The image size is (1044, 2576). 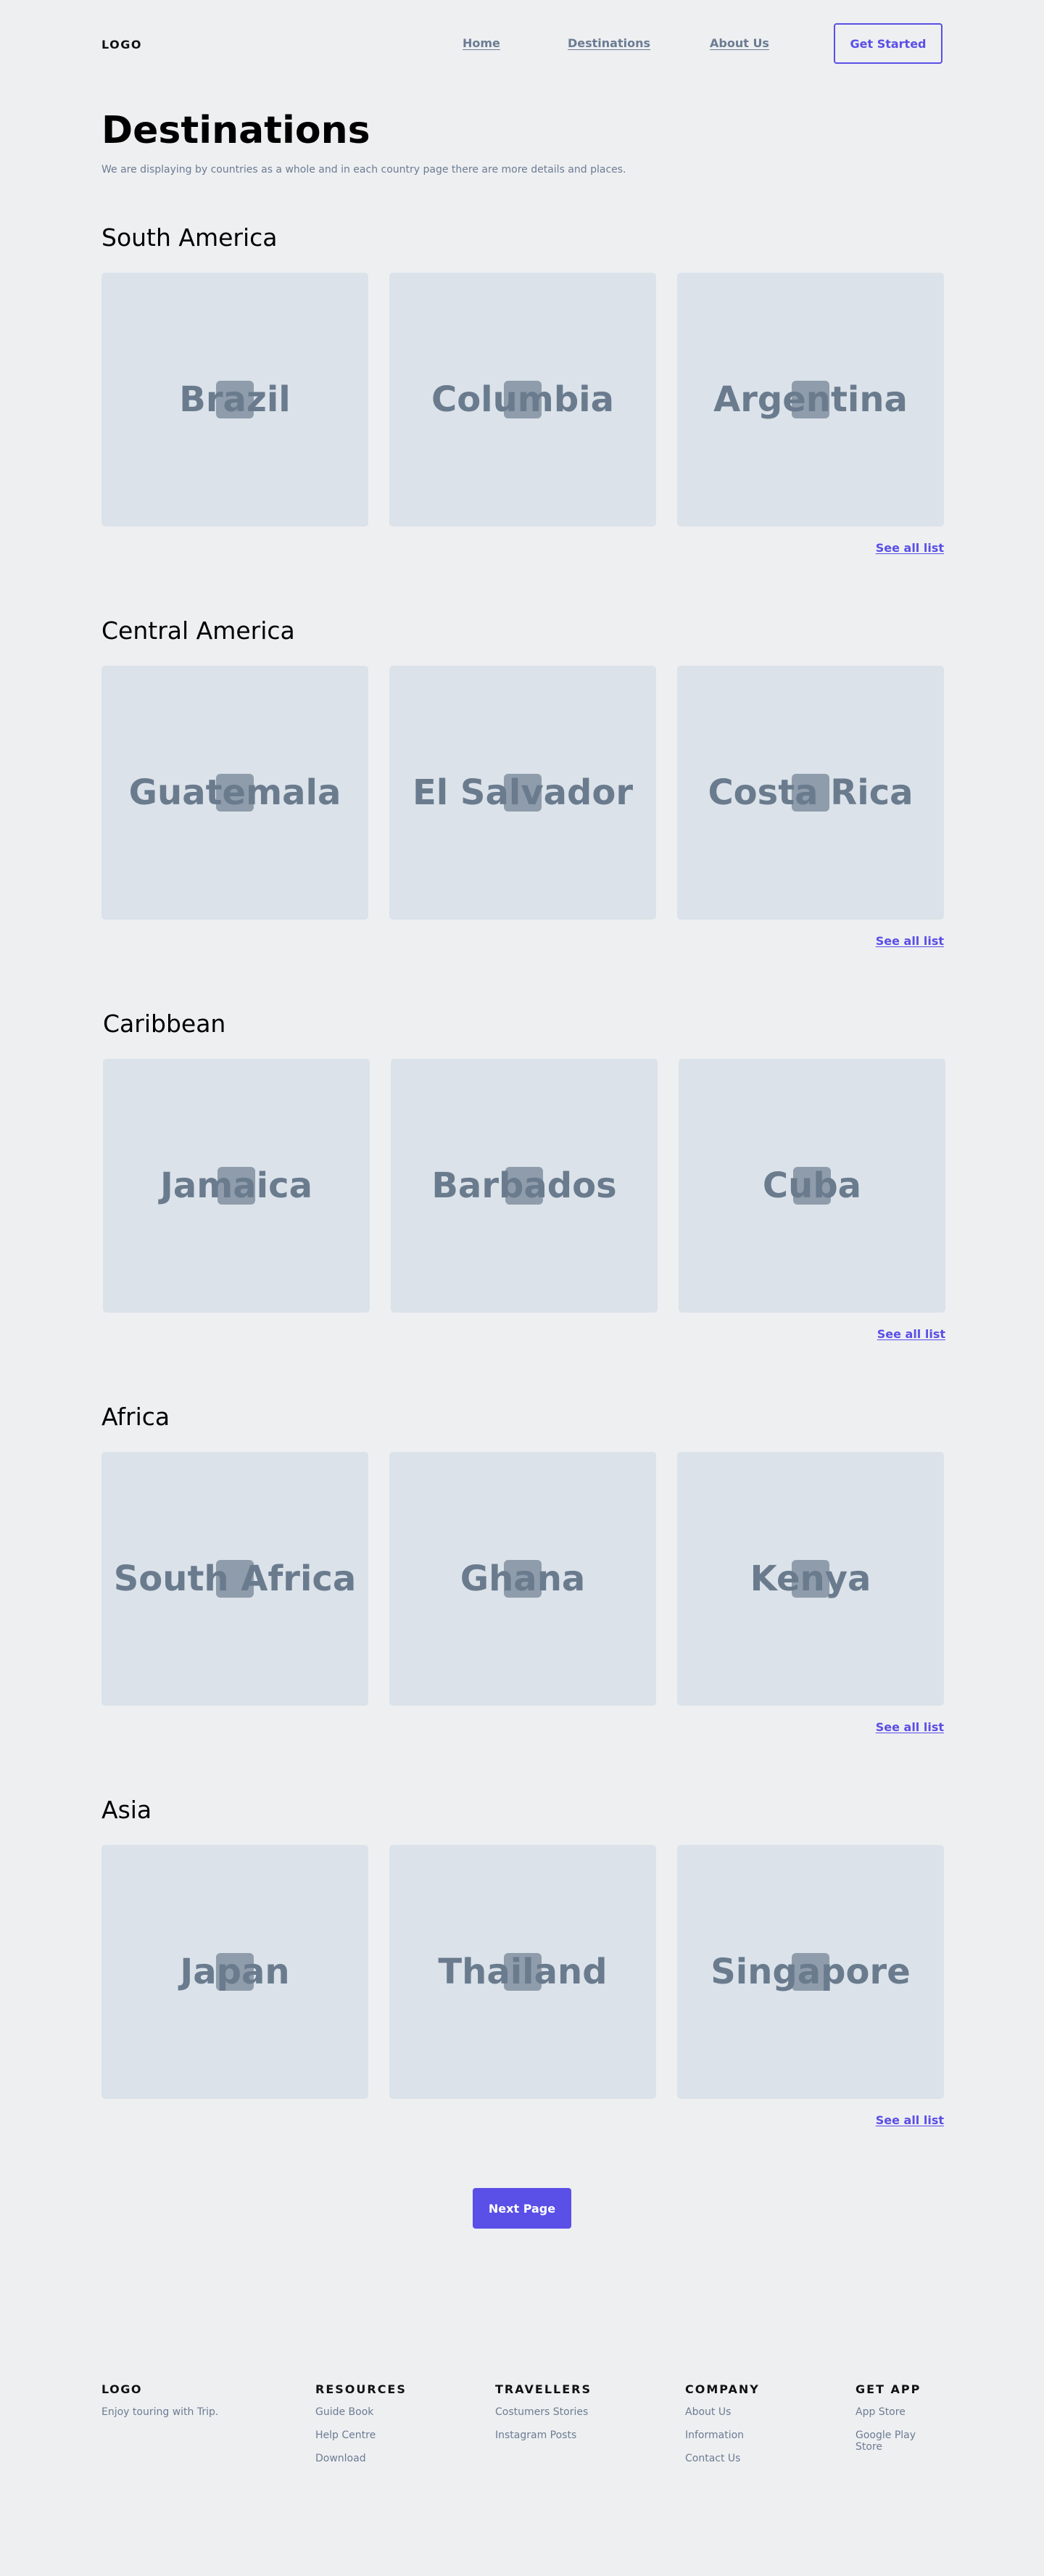 I want to click on footer-link: Costumers Stories, so click(x=543, y=2412).